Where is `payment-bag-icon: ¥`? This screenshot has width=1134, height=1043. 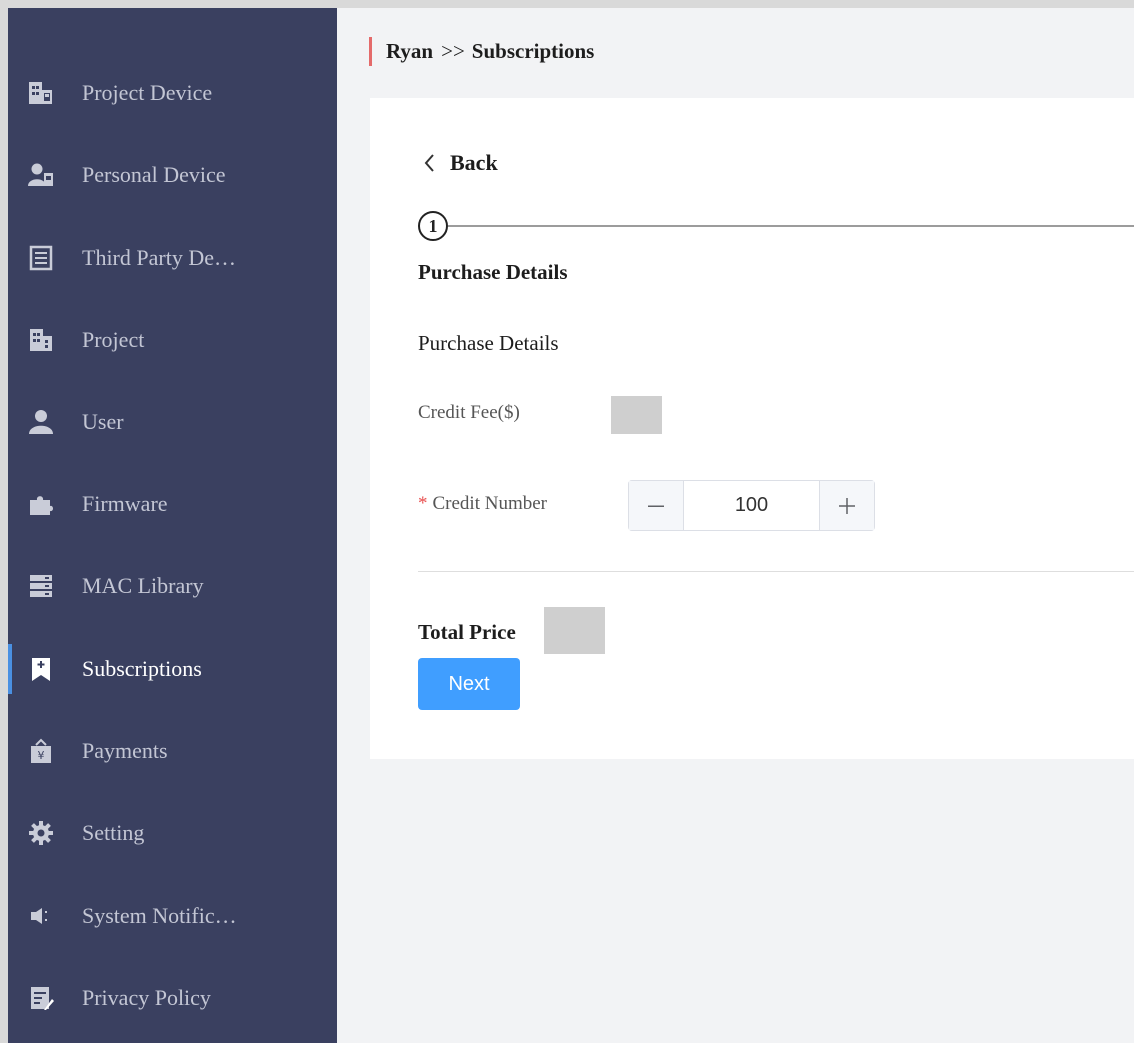 payment-bag-icon: ¥ is located at coordinates (41, 751).